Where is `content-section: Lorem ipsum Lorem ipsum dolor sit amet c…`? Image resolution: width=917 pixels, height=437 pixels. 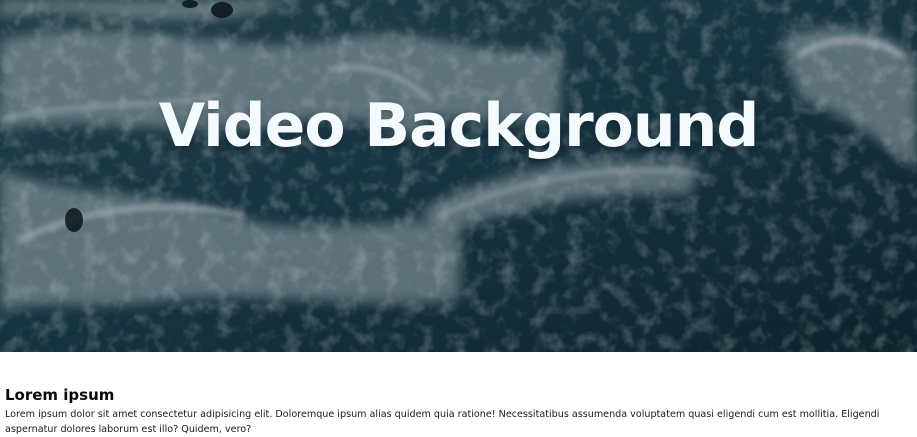 content-section: Lorem ipsum Lorem ipsum dolor sit amet c… is located at coordinates (457, 410).